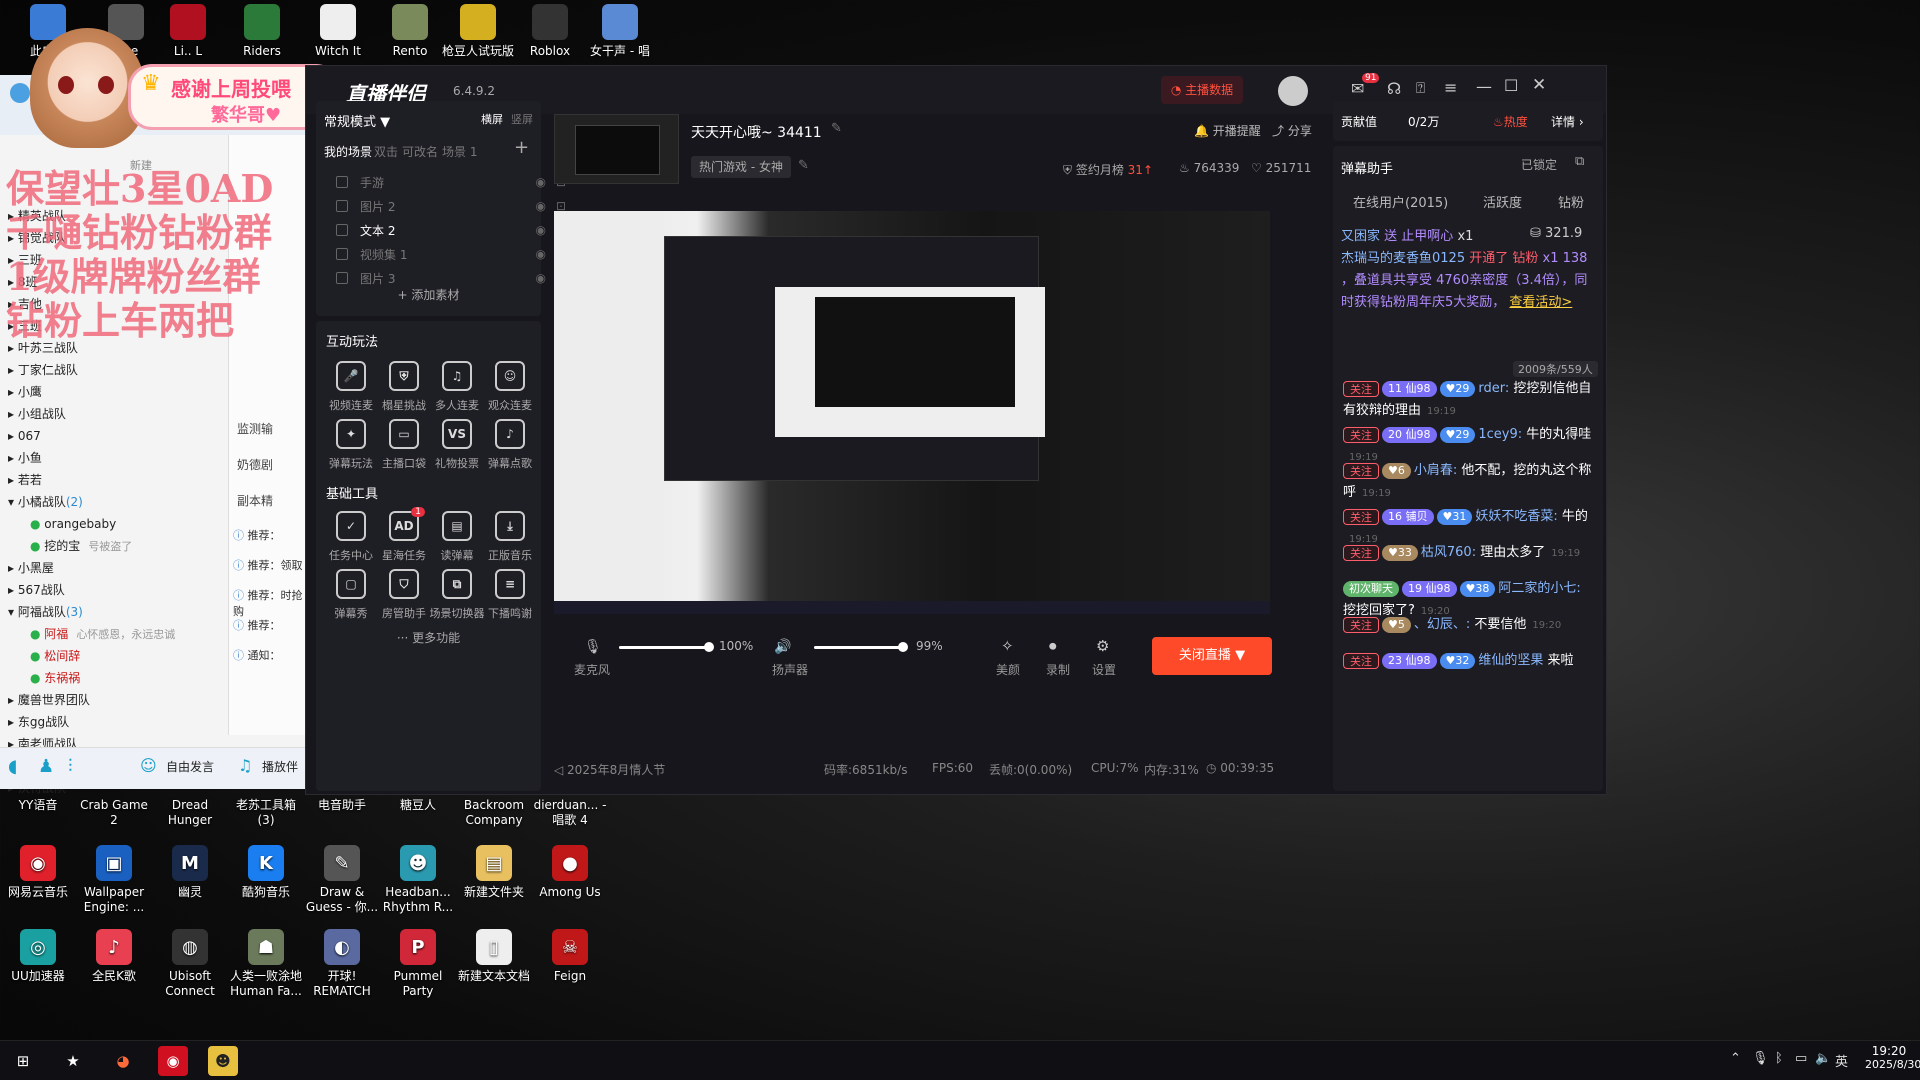  Describe the element at coordinates (494, 956) in the screenshot. I see `desktop-icon: ▯ 新建文本文档` at that location.